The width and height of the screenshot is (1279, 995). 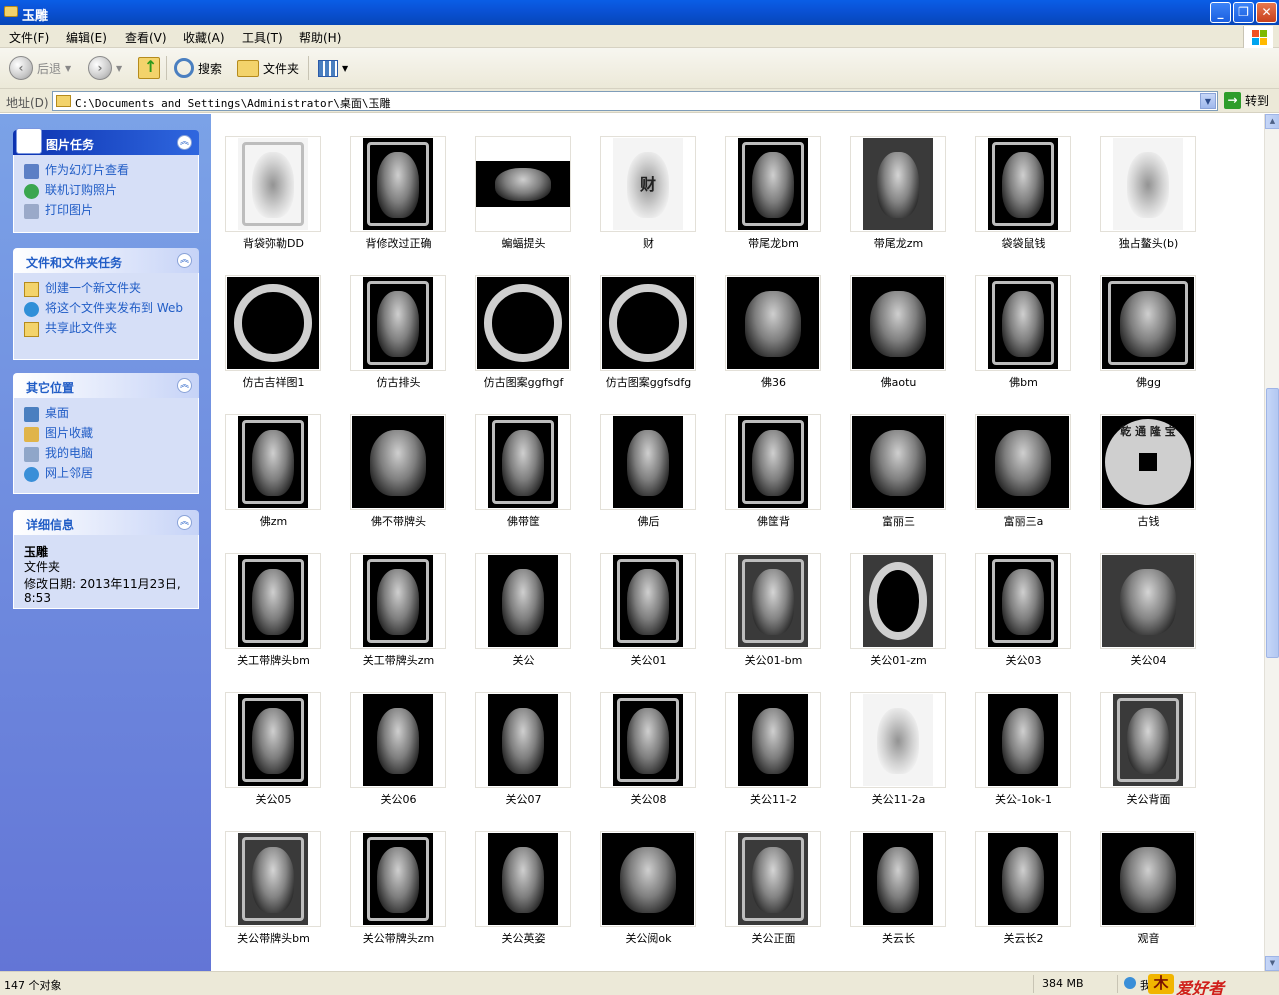 What do you see at coordinates (398, 660) in the screenshot?
I see `file-name: 关工带牌头zm` at bounding box center [398, 660].